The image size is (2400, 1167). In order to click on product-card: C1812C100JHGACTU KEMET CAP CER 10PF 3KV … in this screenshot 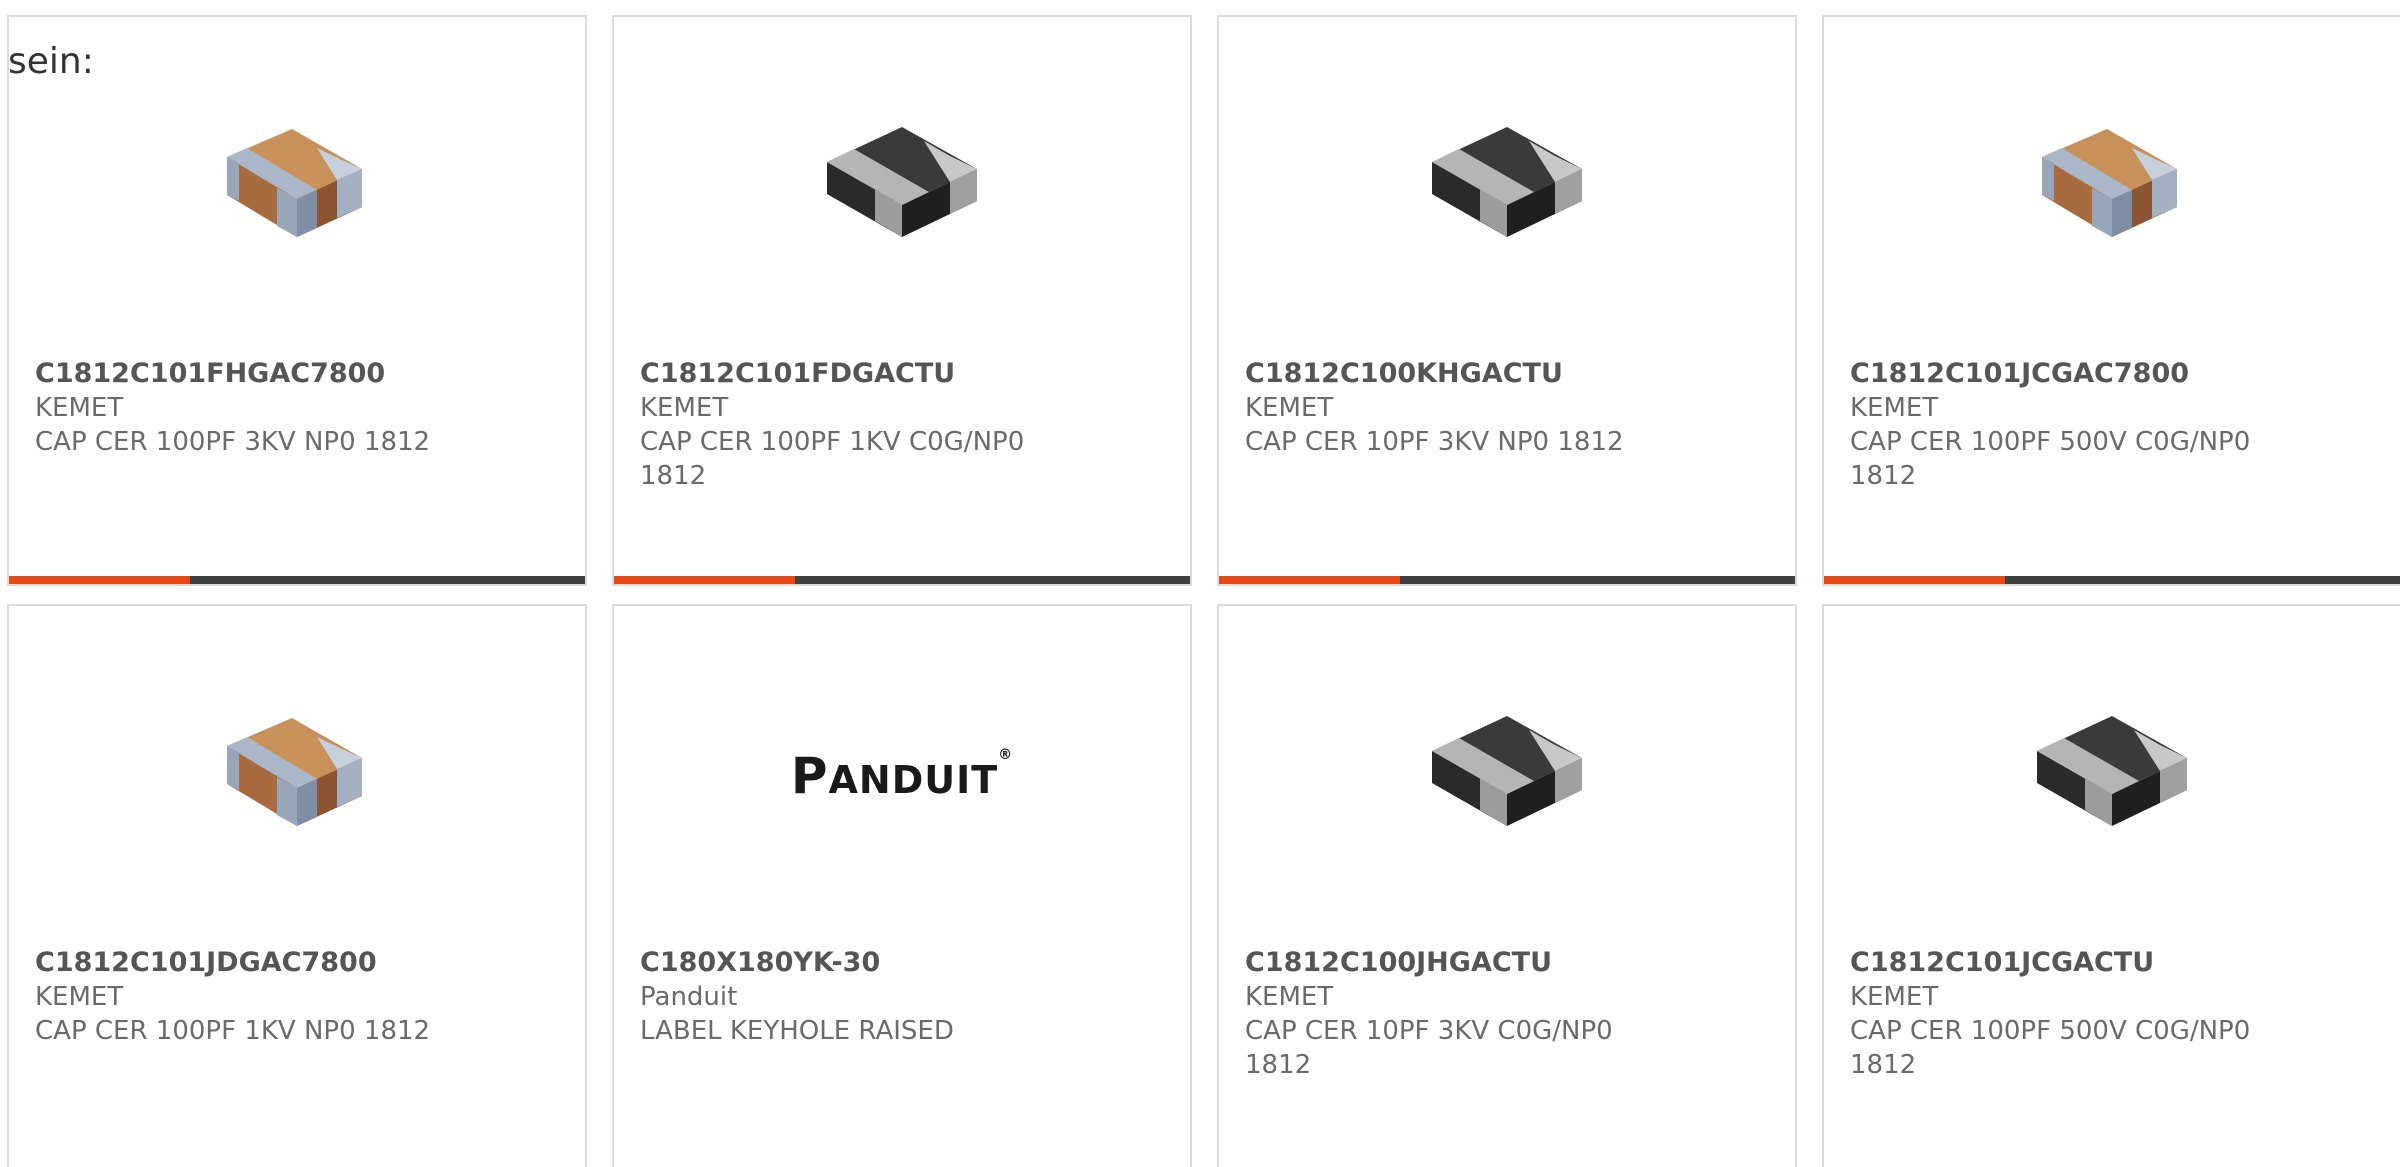, I will do `click(1507, 885)`.